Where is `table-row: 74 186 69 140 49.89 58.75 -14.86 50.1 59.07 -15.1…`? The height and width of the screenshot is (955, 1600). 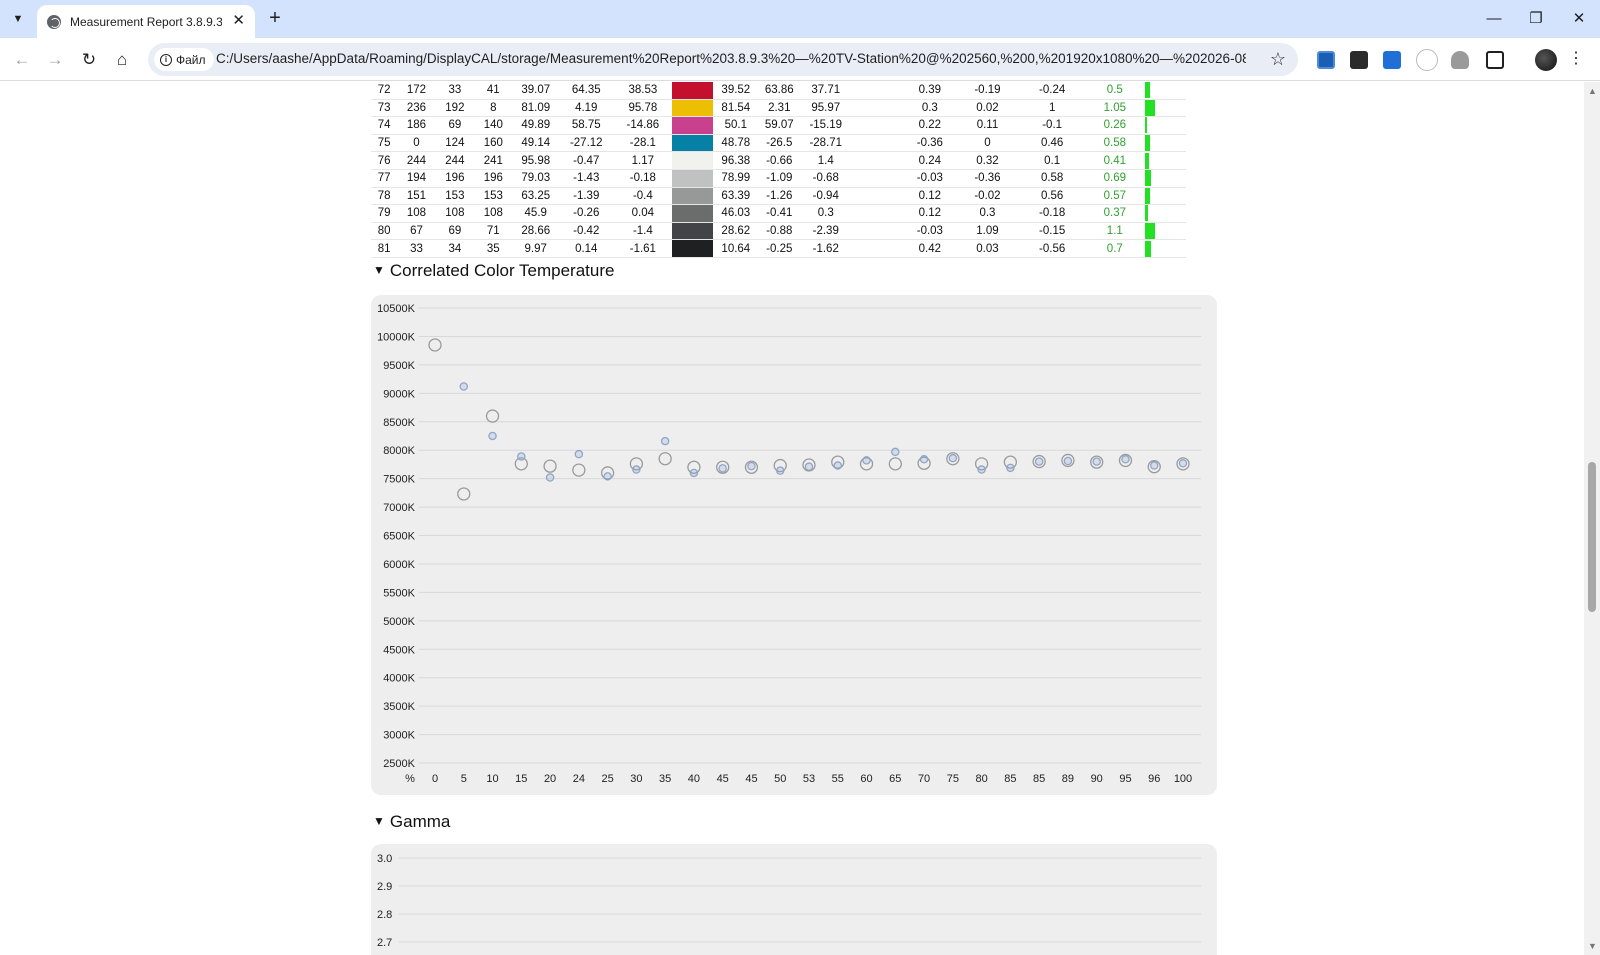
table-row: 74 186 69 140 49.89 58.75 -14.86 50.1 59.07 -15.1… is located at coordinates (793, 125).